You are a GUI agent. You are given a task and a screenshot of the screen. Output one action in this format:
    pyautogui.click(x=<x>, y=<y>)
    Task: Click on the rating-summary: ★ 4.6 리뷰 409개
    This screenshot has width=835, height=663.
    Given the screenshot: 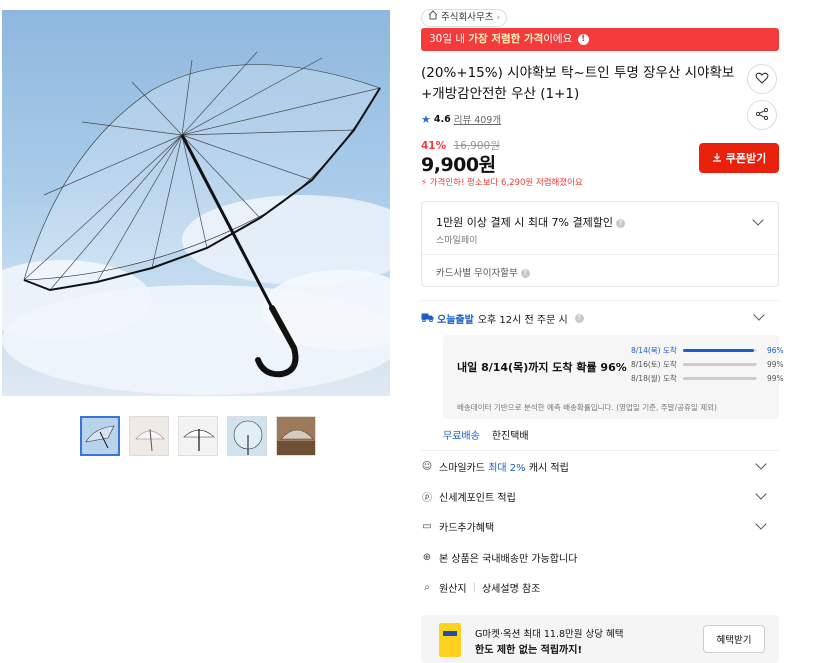 What is the action you would take?
    pyautogui.click(x=461, y=119)
    